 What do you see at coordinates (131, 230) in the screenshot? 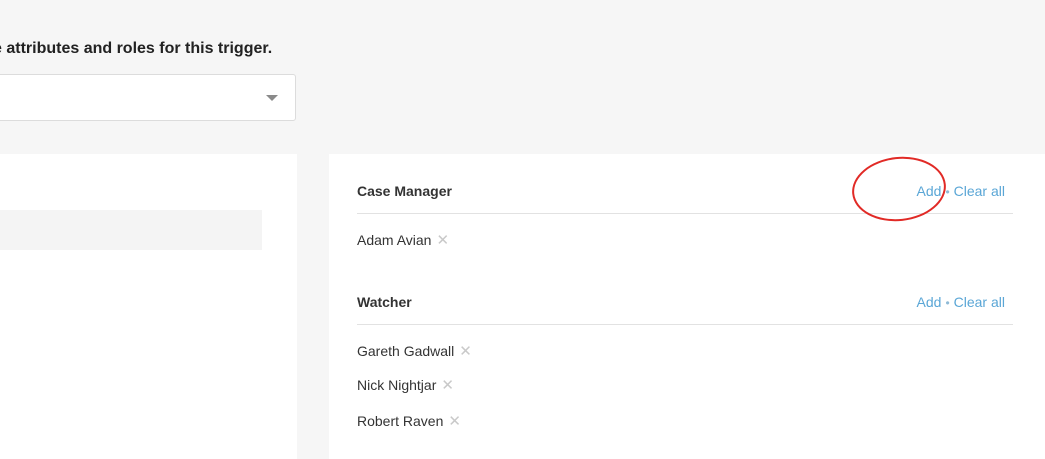
I see `attribute-row` at bounding box center [131, 230].